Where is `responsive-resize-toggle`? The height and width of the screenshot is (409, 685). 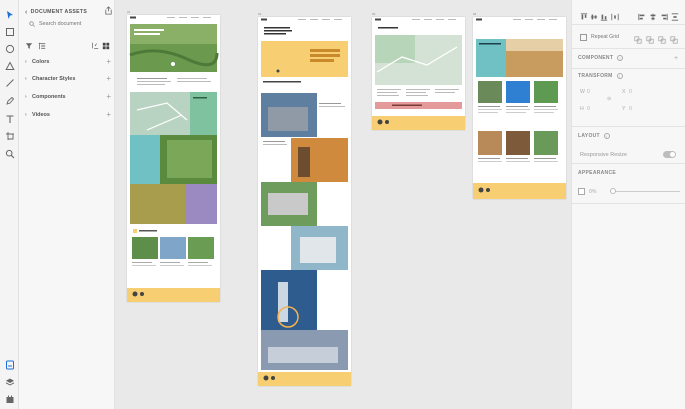
responsive-resize-toggle is located at coordinates (669, 154).